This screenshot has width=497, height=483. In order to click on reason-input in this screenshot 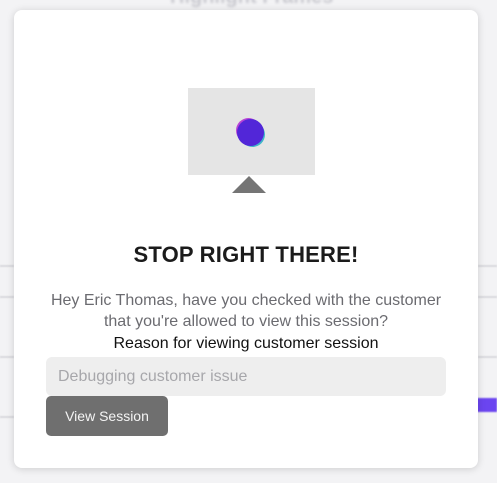, I will do `click(246, 376)`.